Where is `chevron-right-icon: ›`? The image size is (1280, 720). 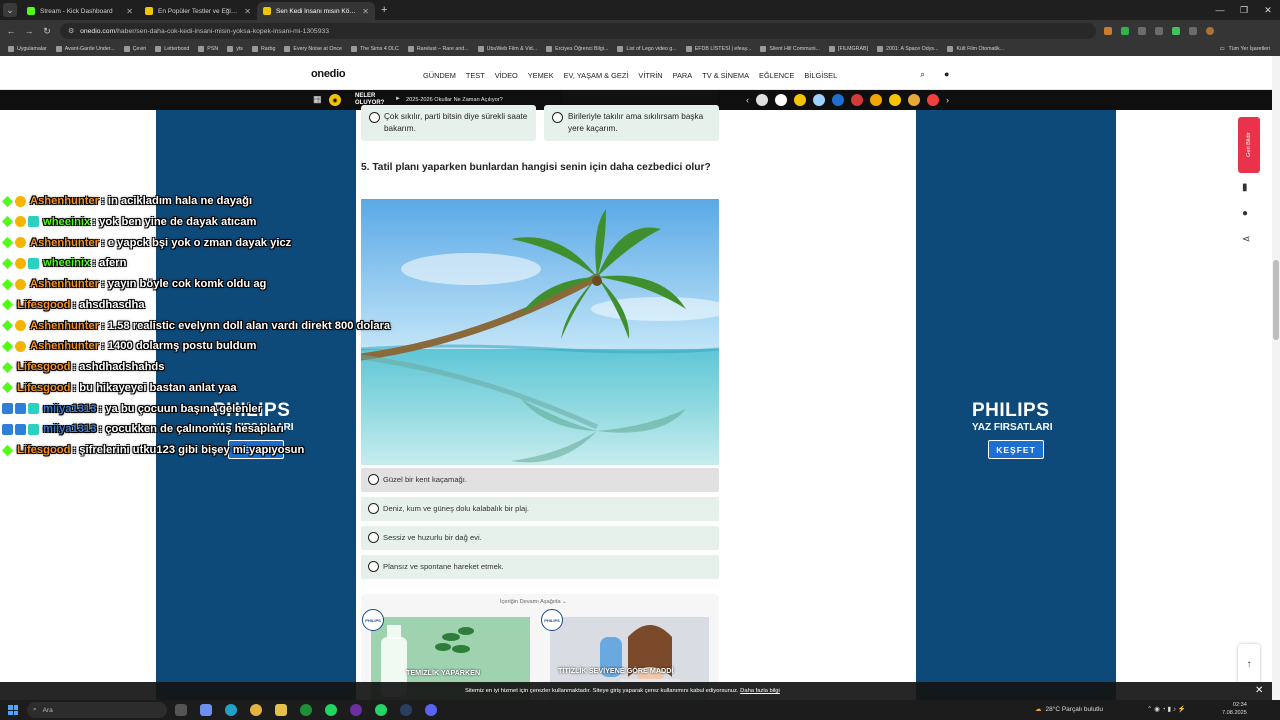 chevron-right-icon: › is located at coordinates (947, 100).